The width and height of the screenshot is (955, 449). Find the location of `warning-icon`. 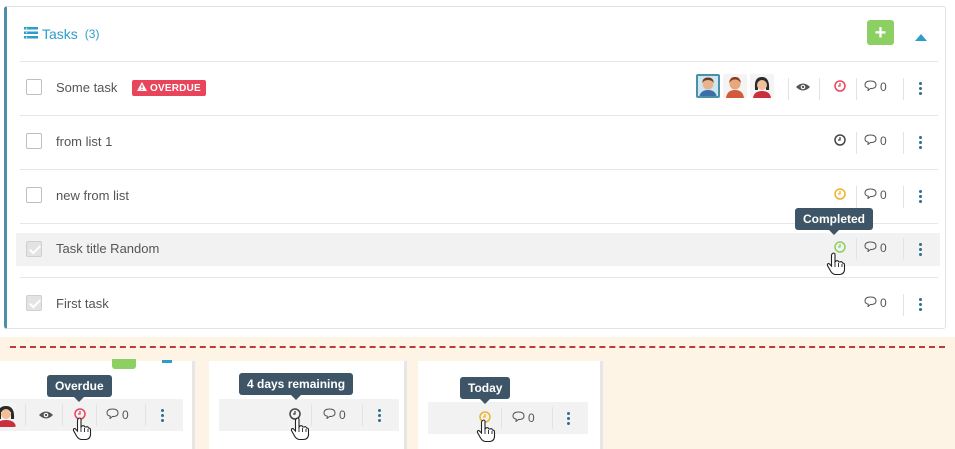

warning-icon is located at coordinates (142, 88).